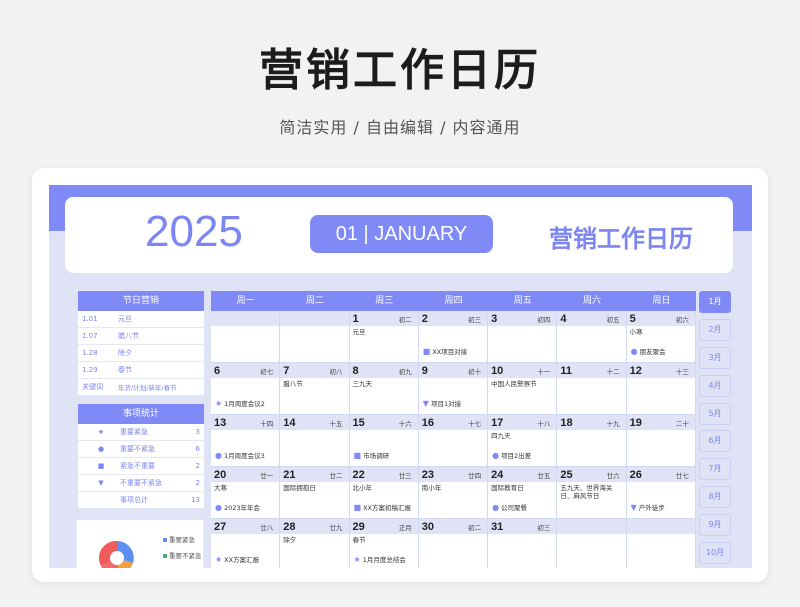  What do you see at coordinates (445, 351) in the screenshot?
I see `day-event: ■ XX项目对接` at bounding box center [445, 351].